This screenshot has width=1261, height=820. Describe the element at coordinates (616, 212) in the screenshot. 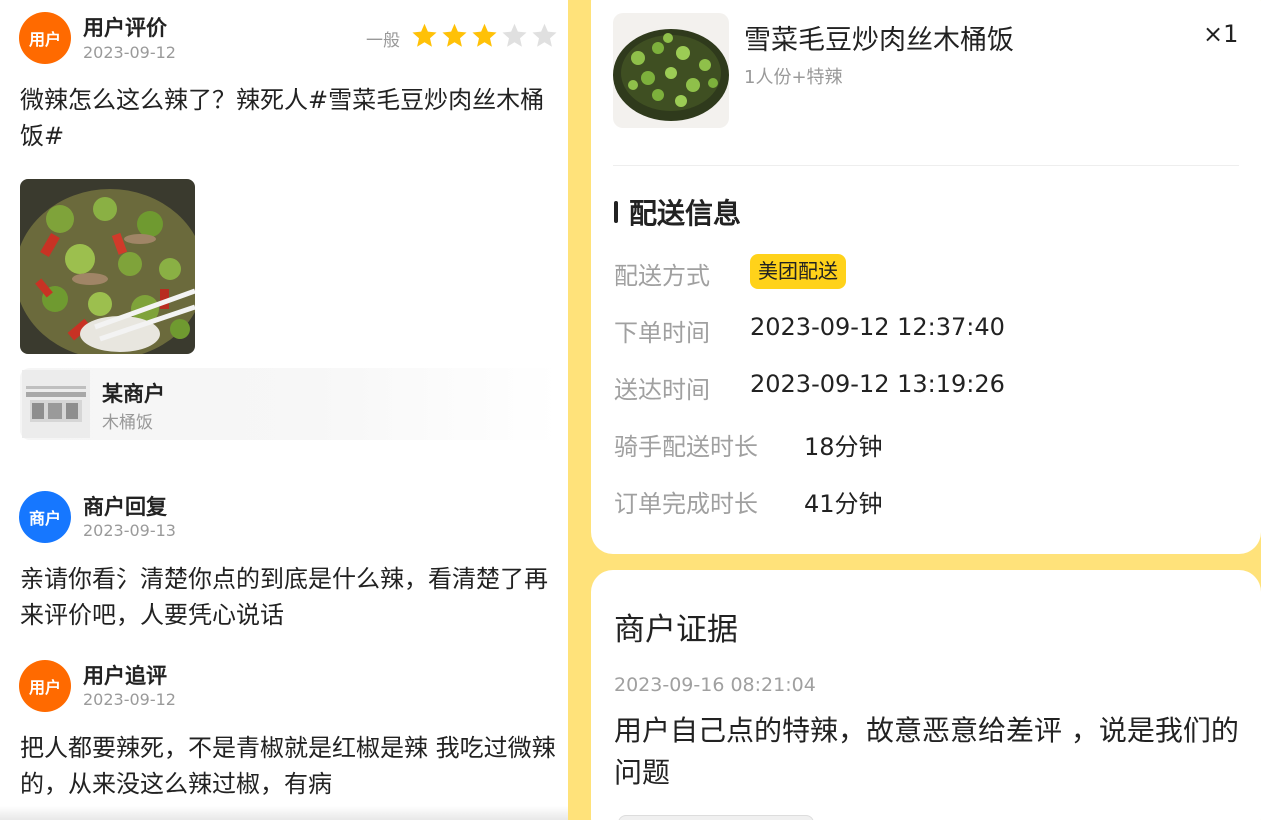

I see `section-marker` at that location.